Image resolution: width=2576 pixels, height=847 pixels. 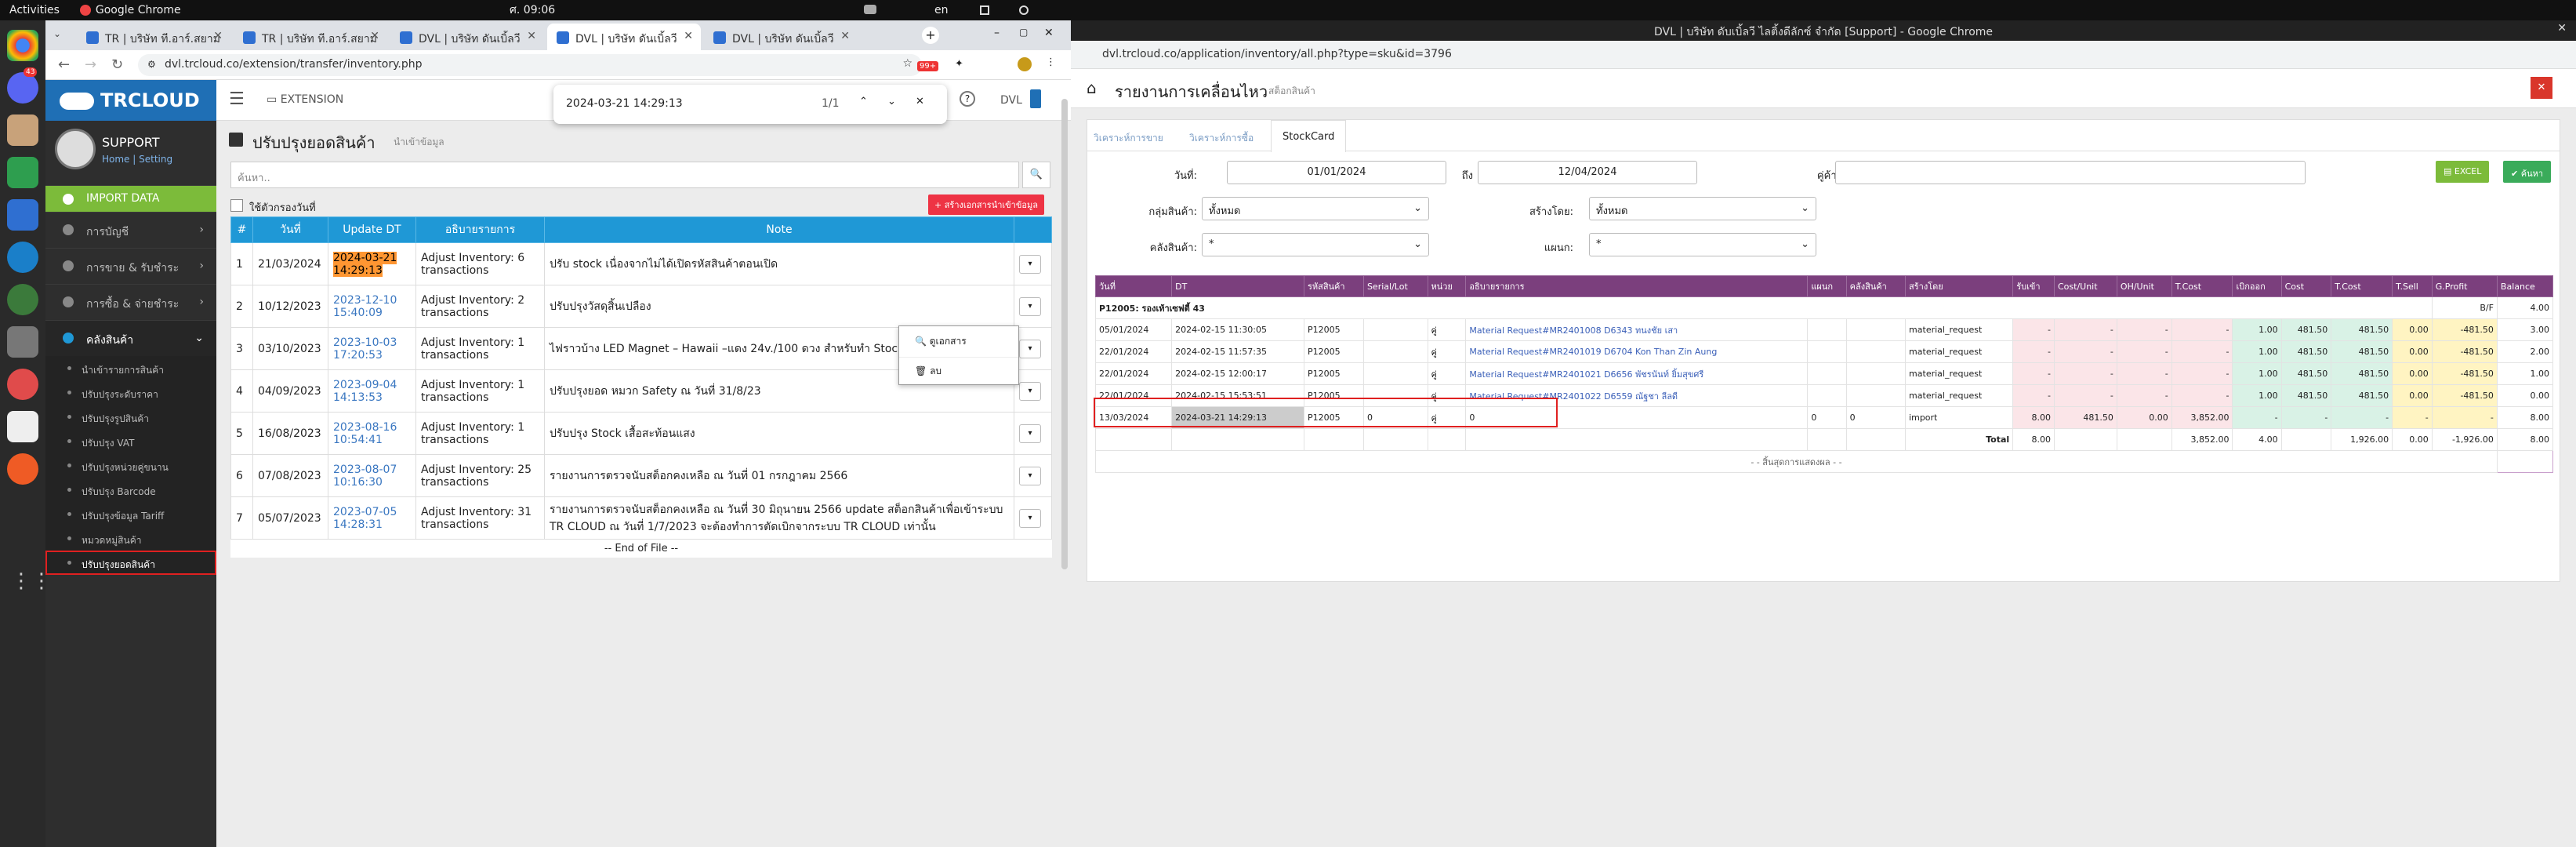 I want to click on tab-stockcard: StockCard, so click(x=1309, y=136).